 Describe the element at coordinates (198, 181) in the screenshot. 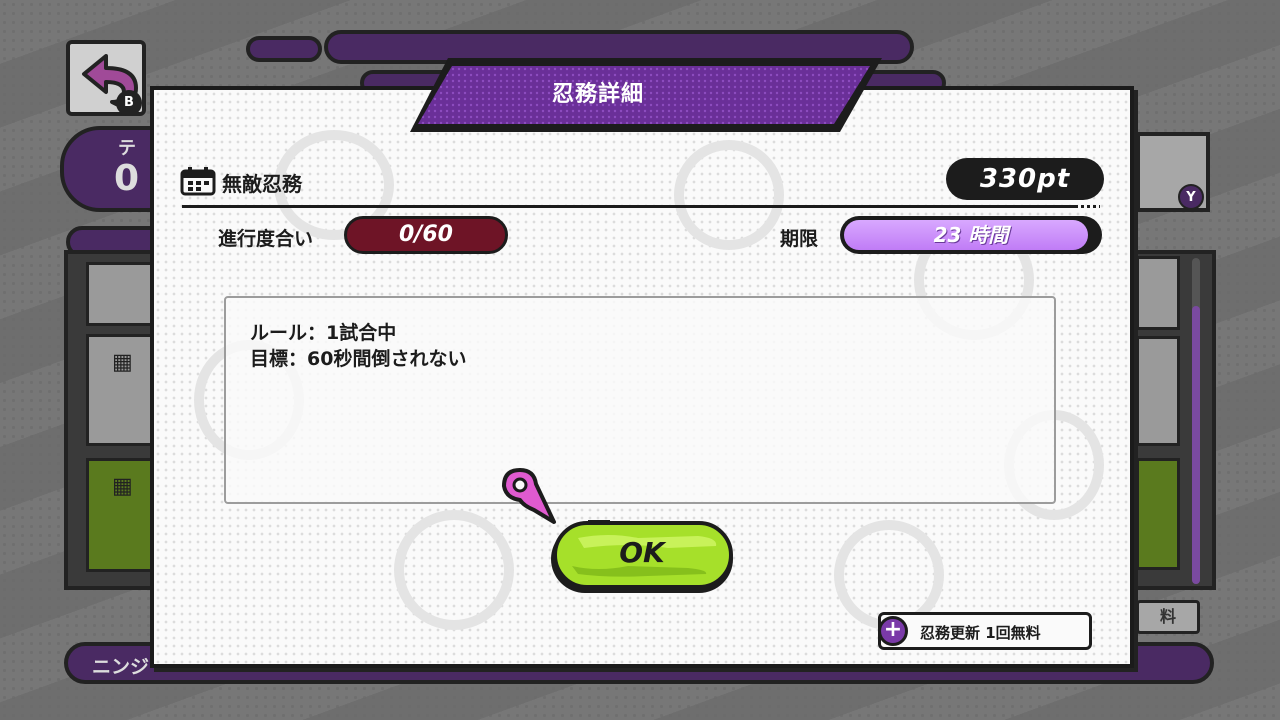

I see `calendar-icon` at that location.